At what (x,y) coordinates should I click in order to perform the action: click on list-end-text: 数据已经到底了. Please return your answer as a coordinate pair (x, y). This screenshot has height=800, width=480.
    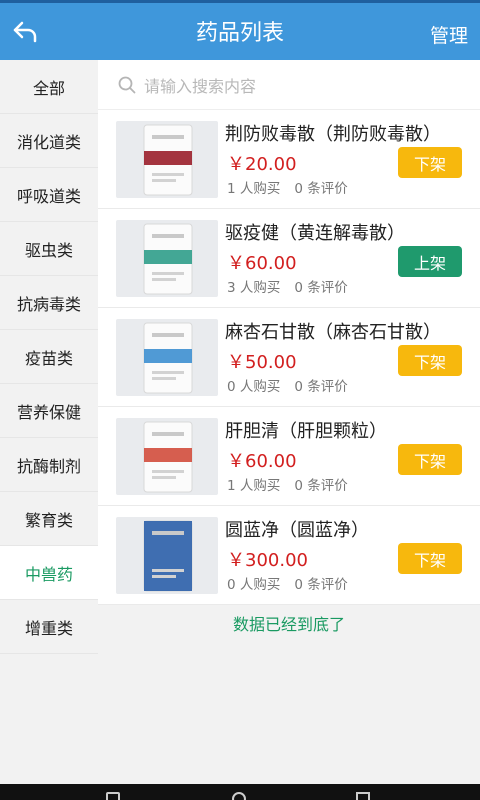
    Looking at the image, I should click on (288, 624).